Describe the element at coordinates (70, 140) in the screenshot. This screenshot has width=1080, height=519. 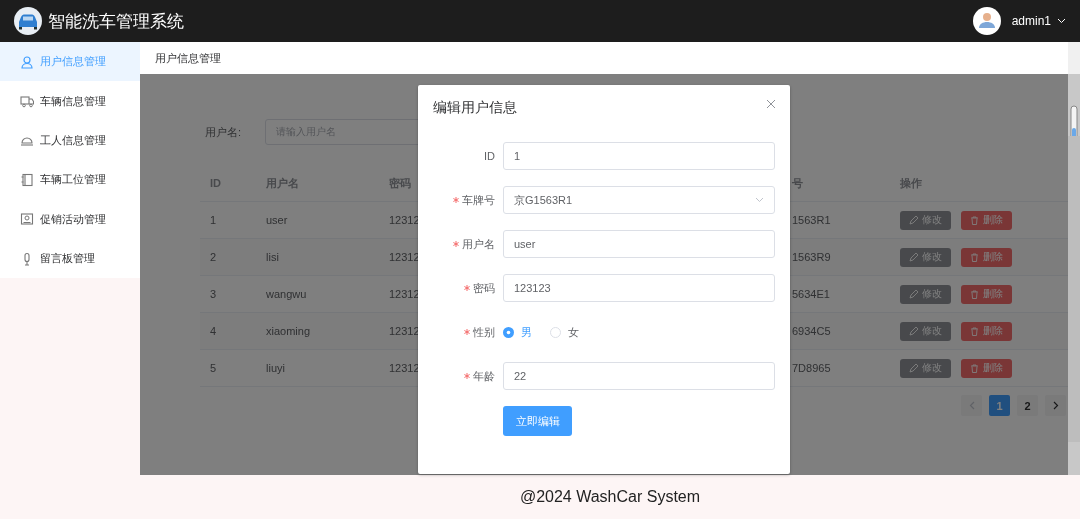
I see `sidebar-item: 工人信息管理` at that location.